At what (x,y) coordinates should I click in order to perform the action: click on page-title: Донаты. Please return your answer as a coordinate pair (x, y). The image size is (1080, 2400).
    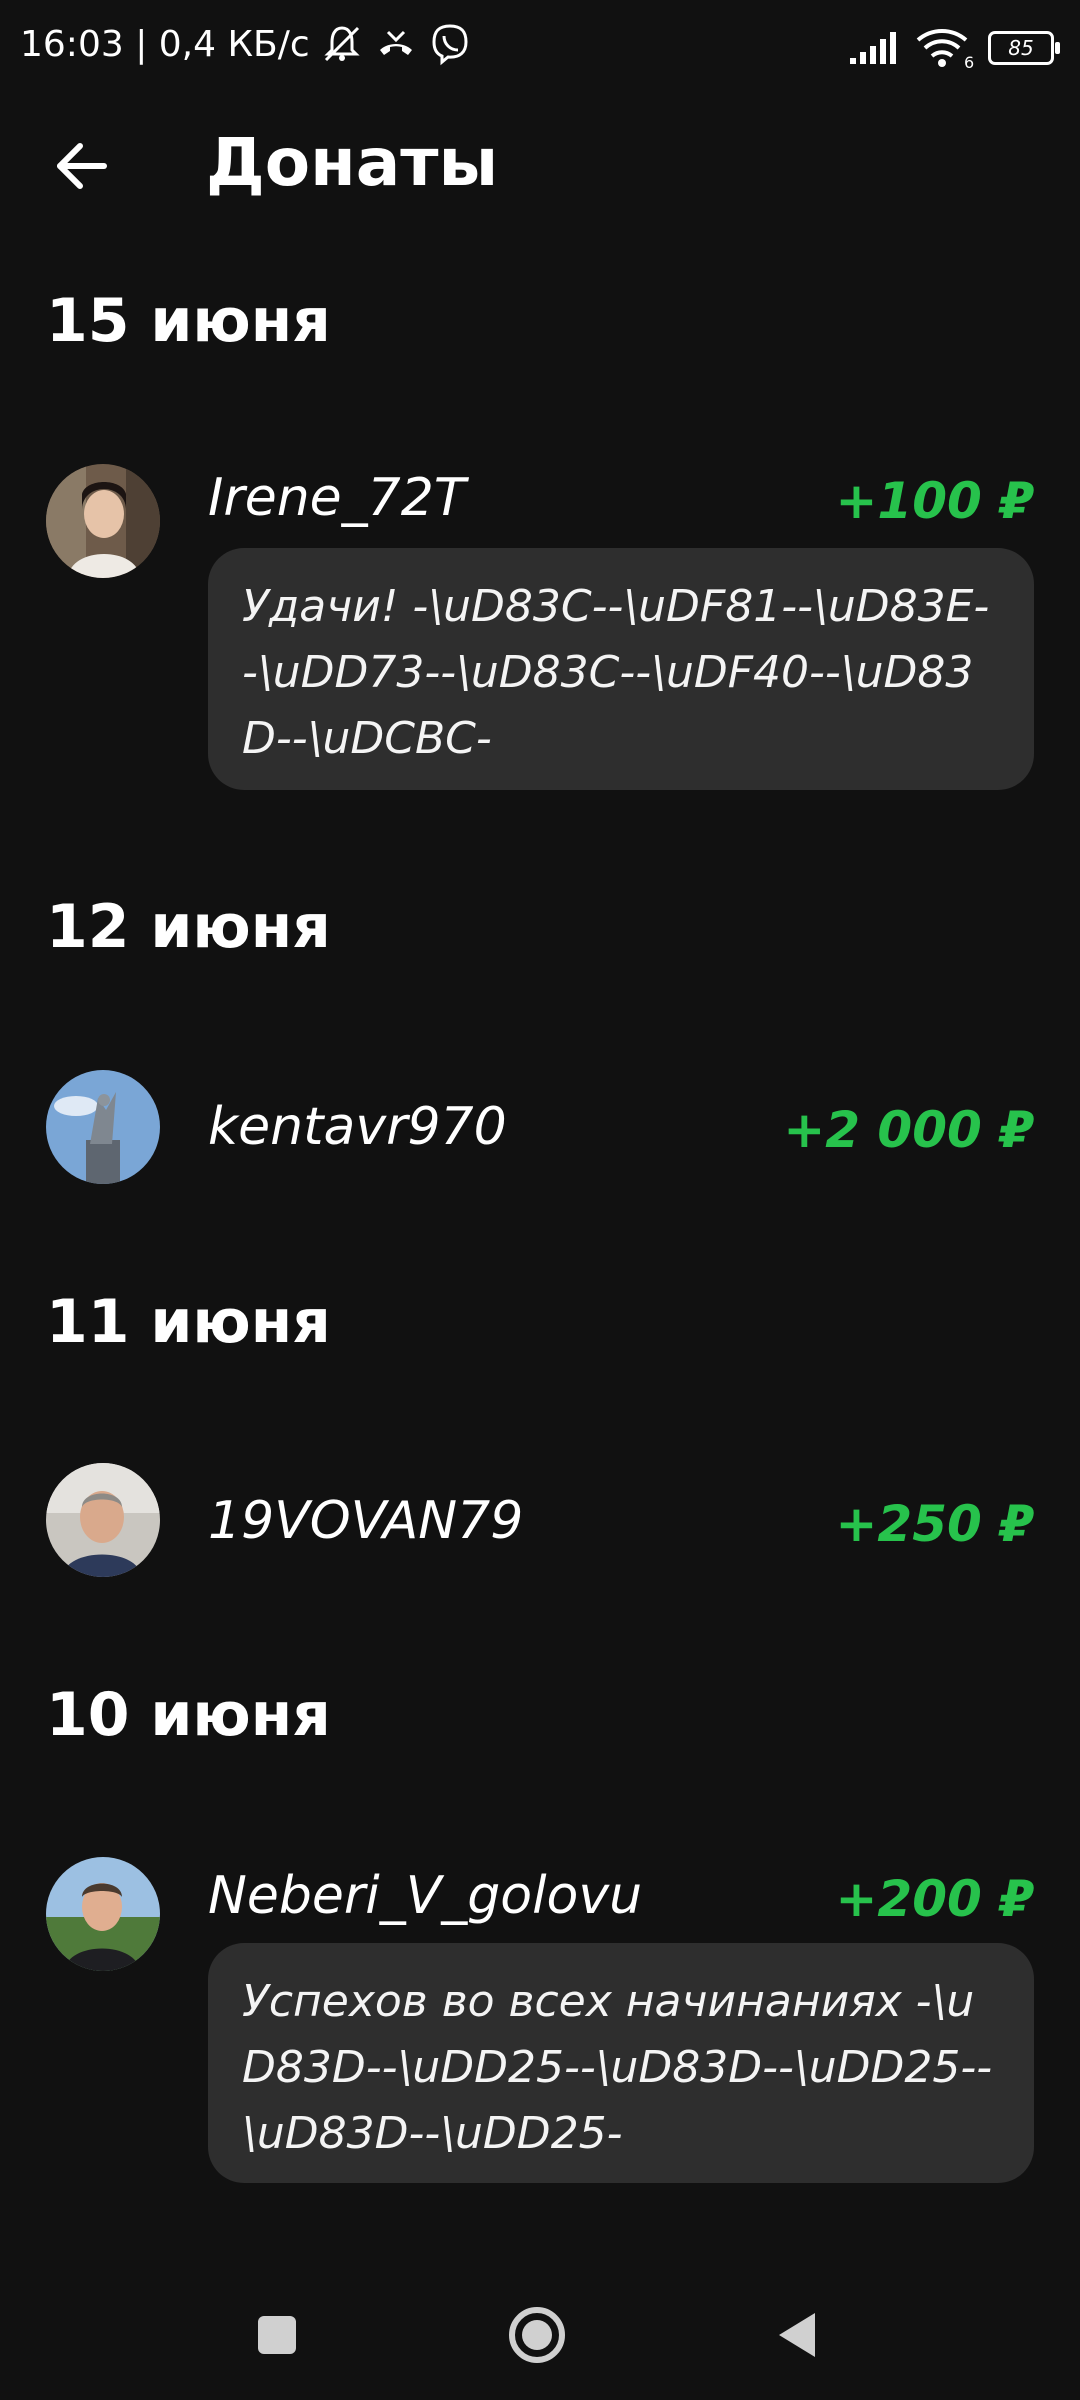
    Looking at the image, I should click on (352, 162).